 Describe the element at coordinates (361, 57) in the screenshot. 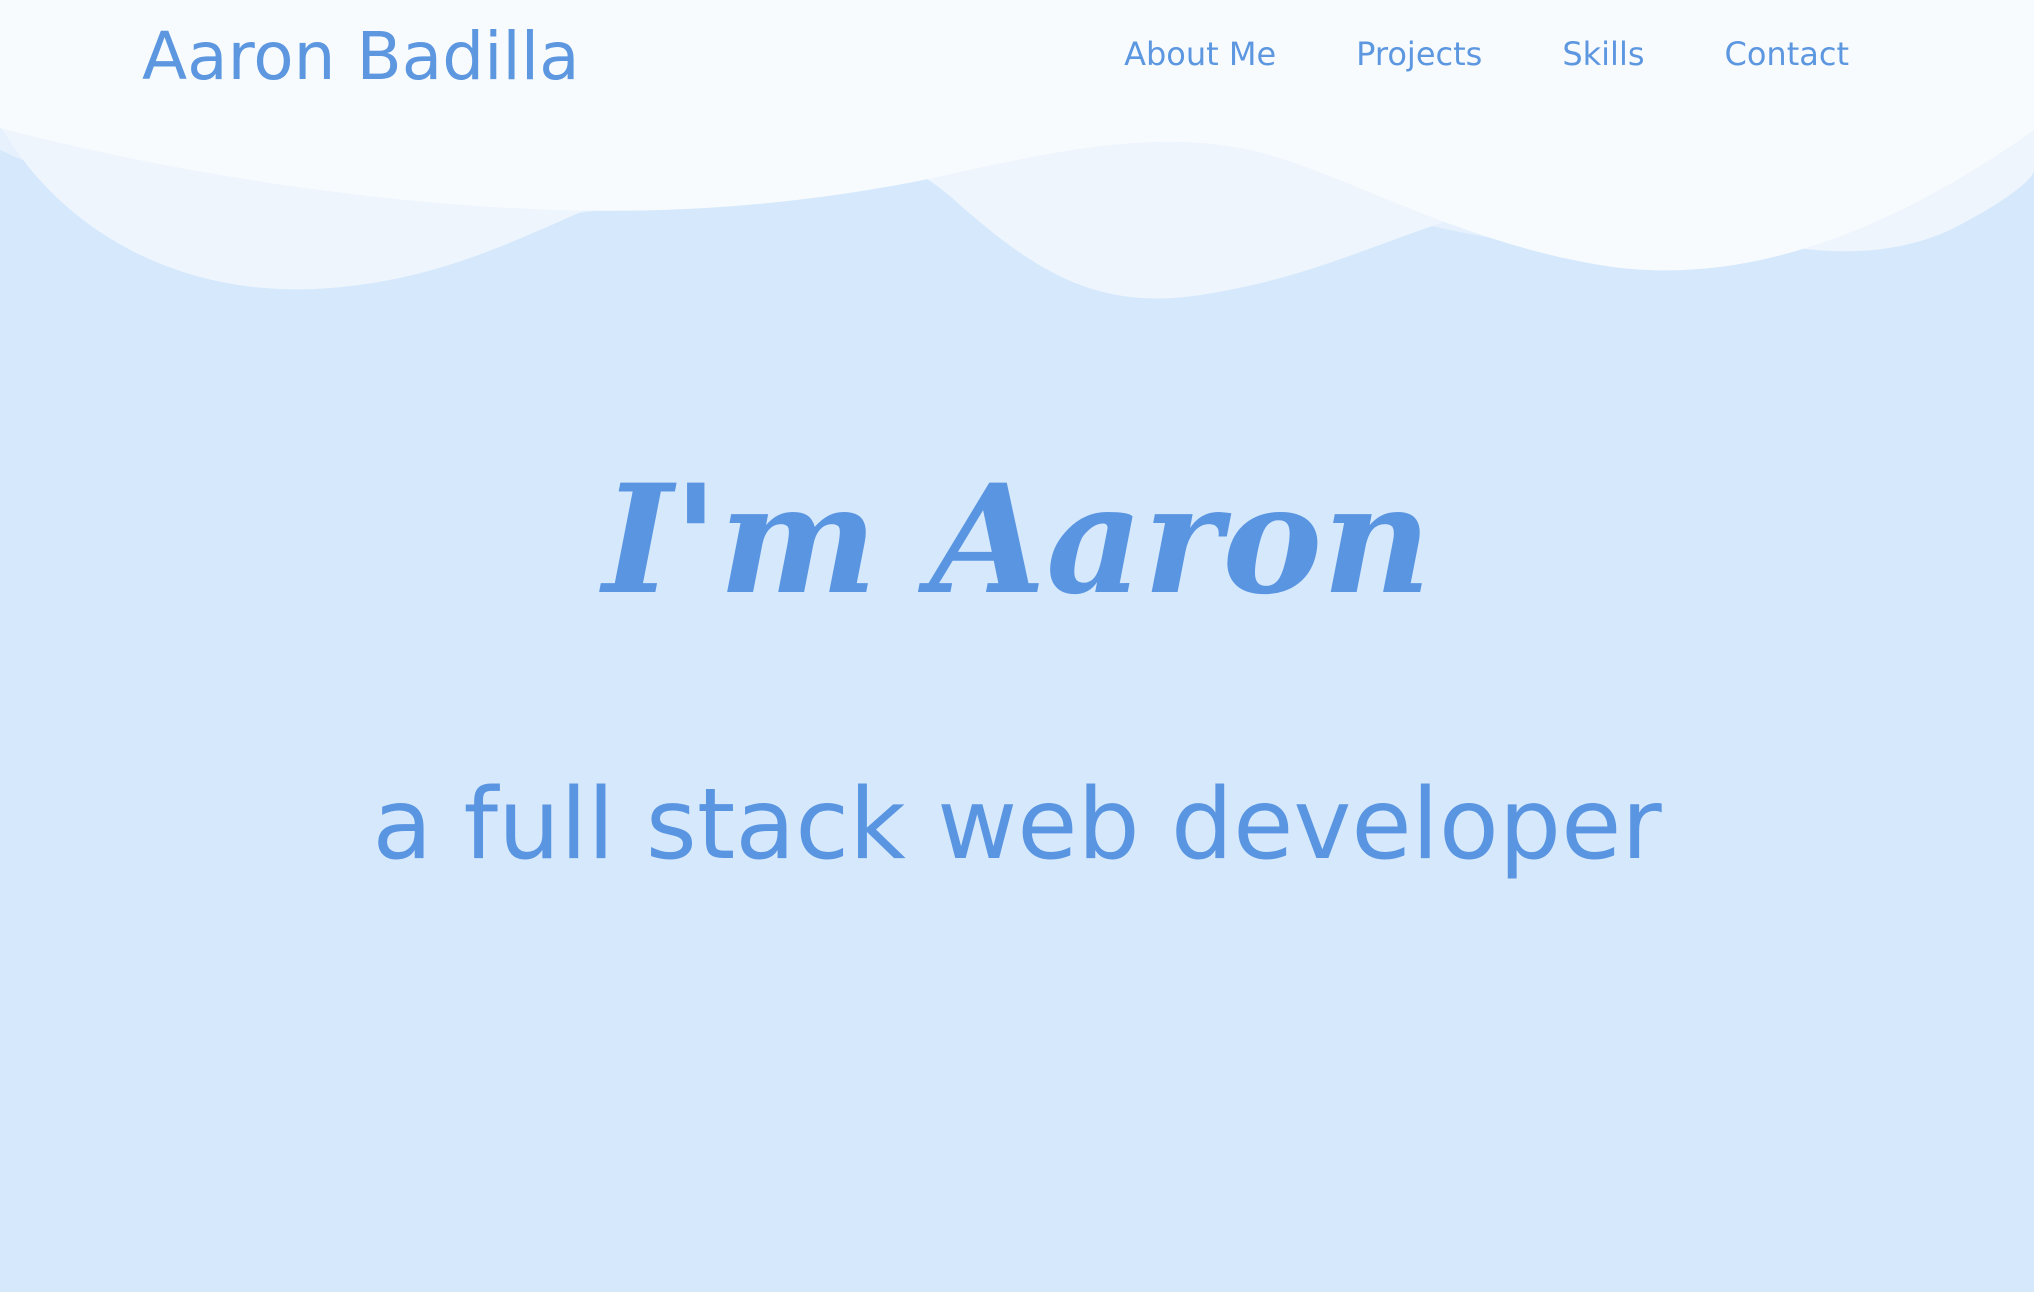

I see `brand-logo-link: Aaron Badilla` at that location.